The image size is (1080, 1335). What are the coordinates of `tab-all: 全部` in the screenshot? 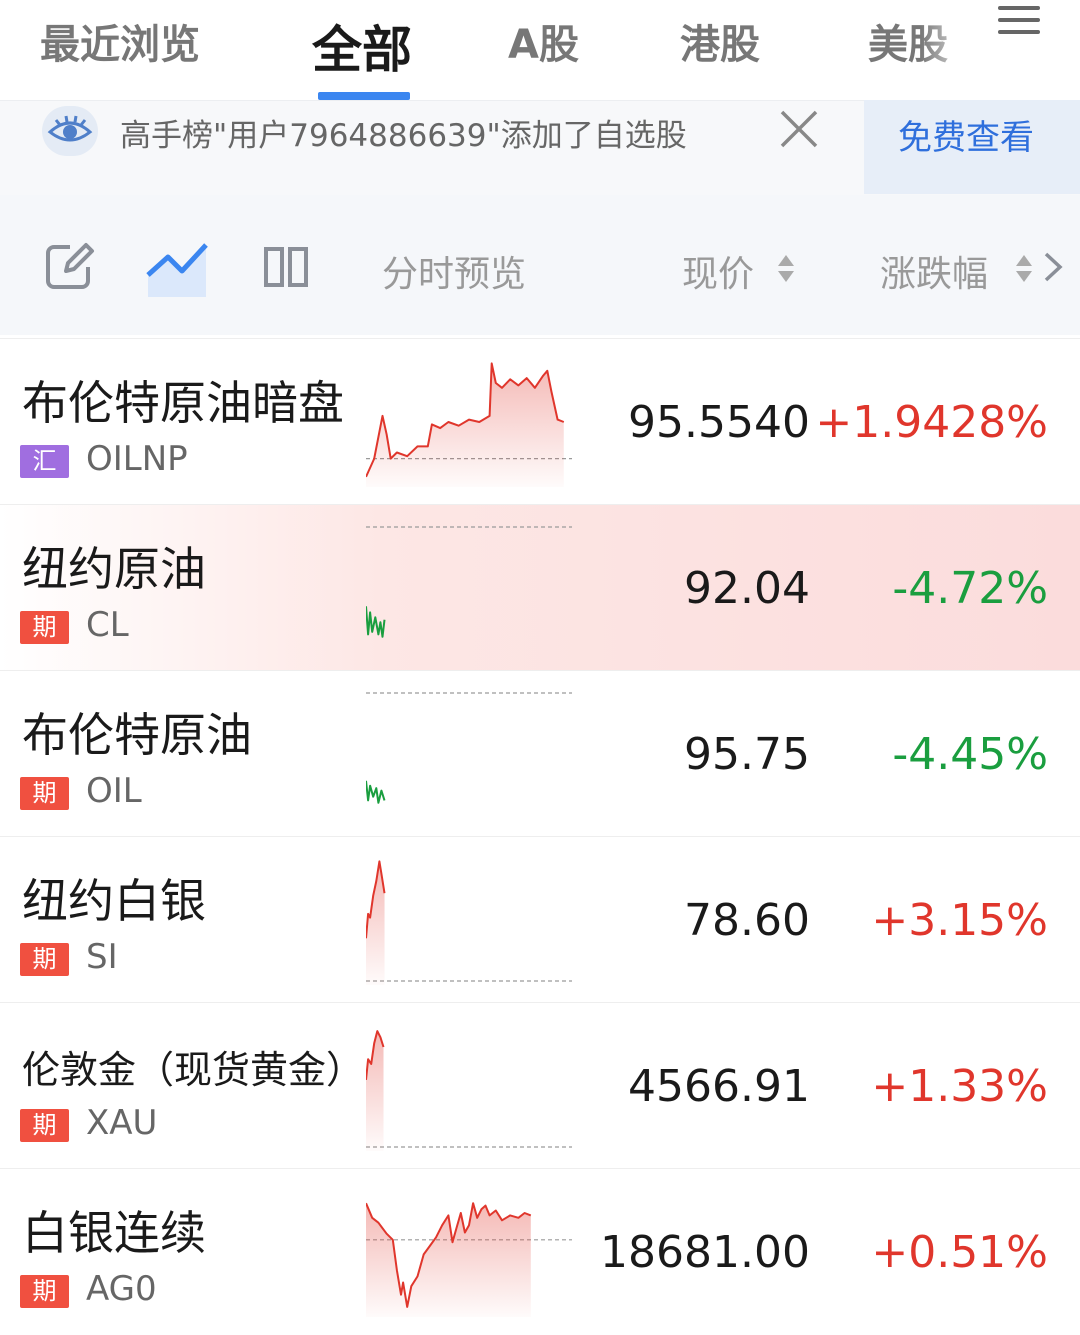 It's located at (362, 46).